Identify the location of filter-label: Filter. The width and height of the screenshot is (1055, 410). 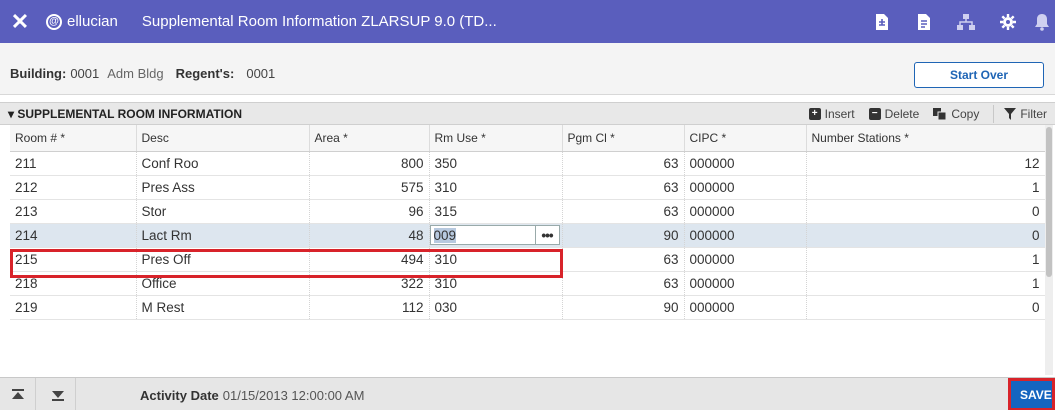
(1033, 113).